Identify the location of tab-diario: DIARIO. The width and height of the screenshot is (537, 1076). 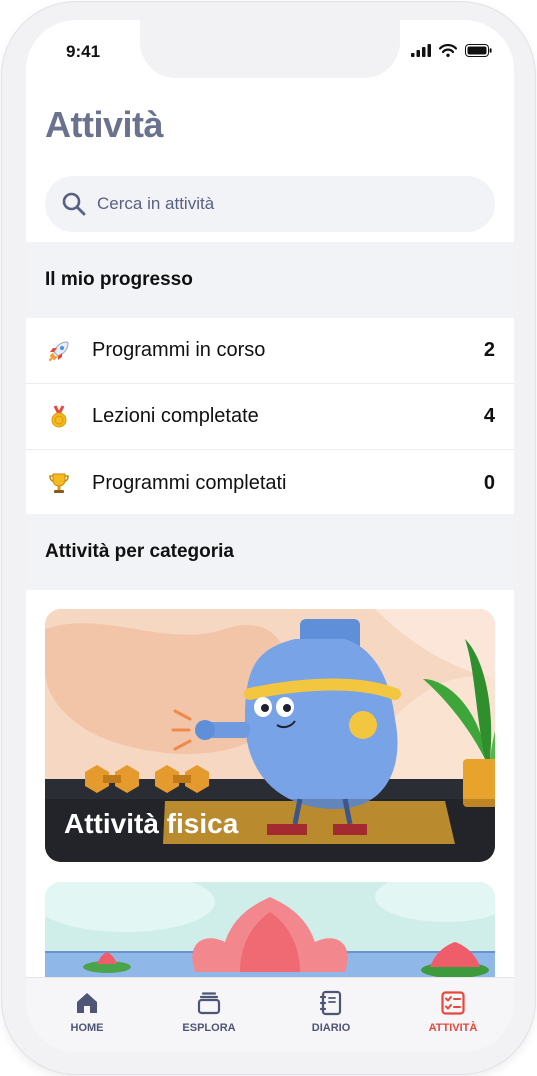
(331, 1015).